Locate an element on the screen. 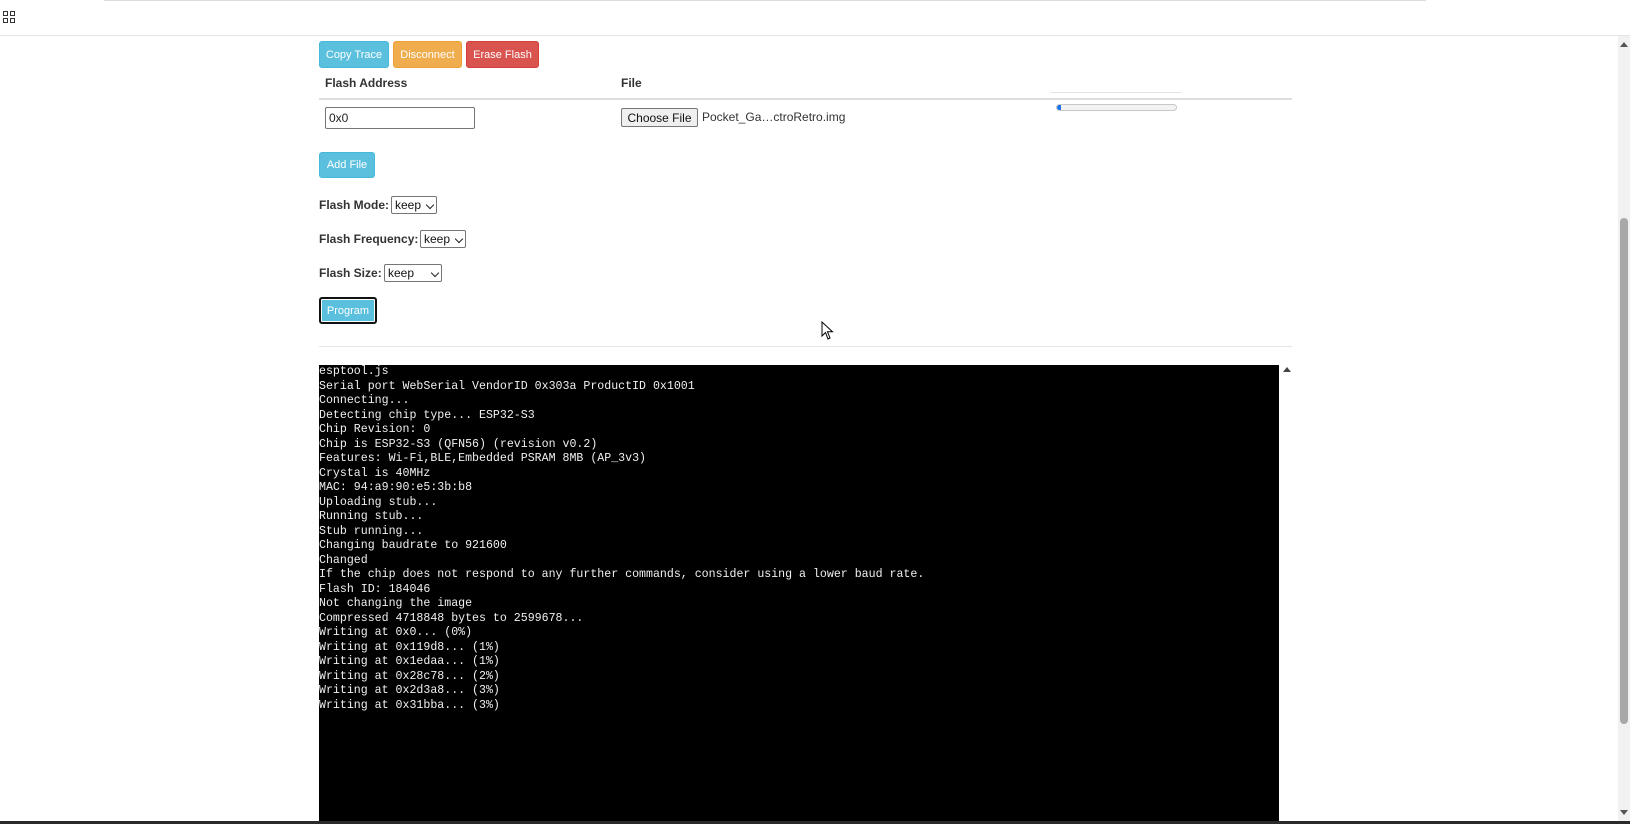 The height and width of the screenshot is (824, 1630). flash-progress-fill is located at coordinates (1059, 107).